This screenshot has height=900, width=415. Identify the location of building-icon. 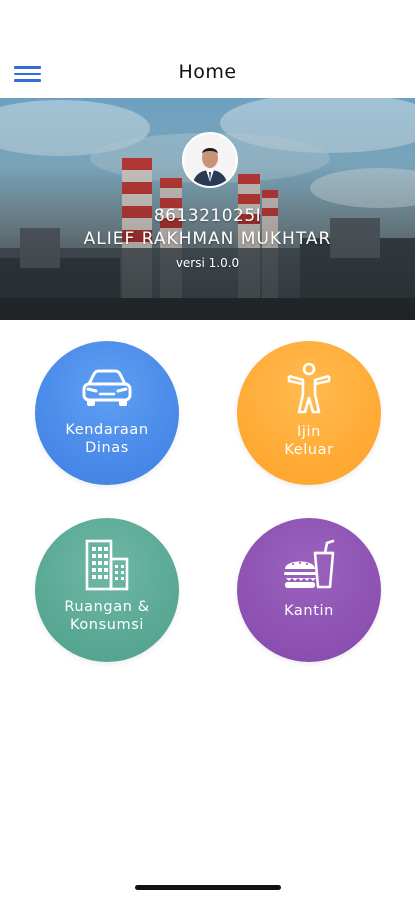
(107, 565).